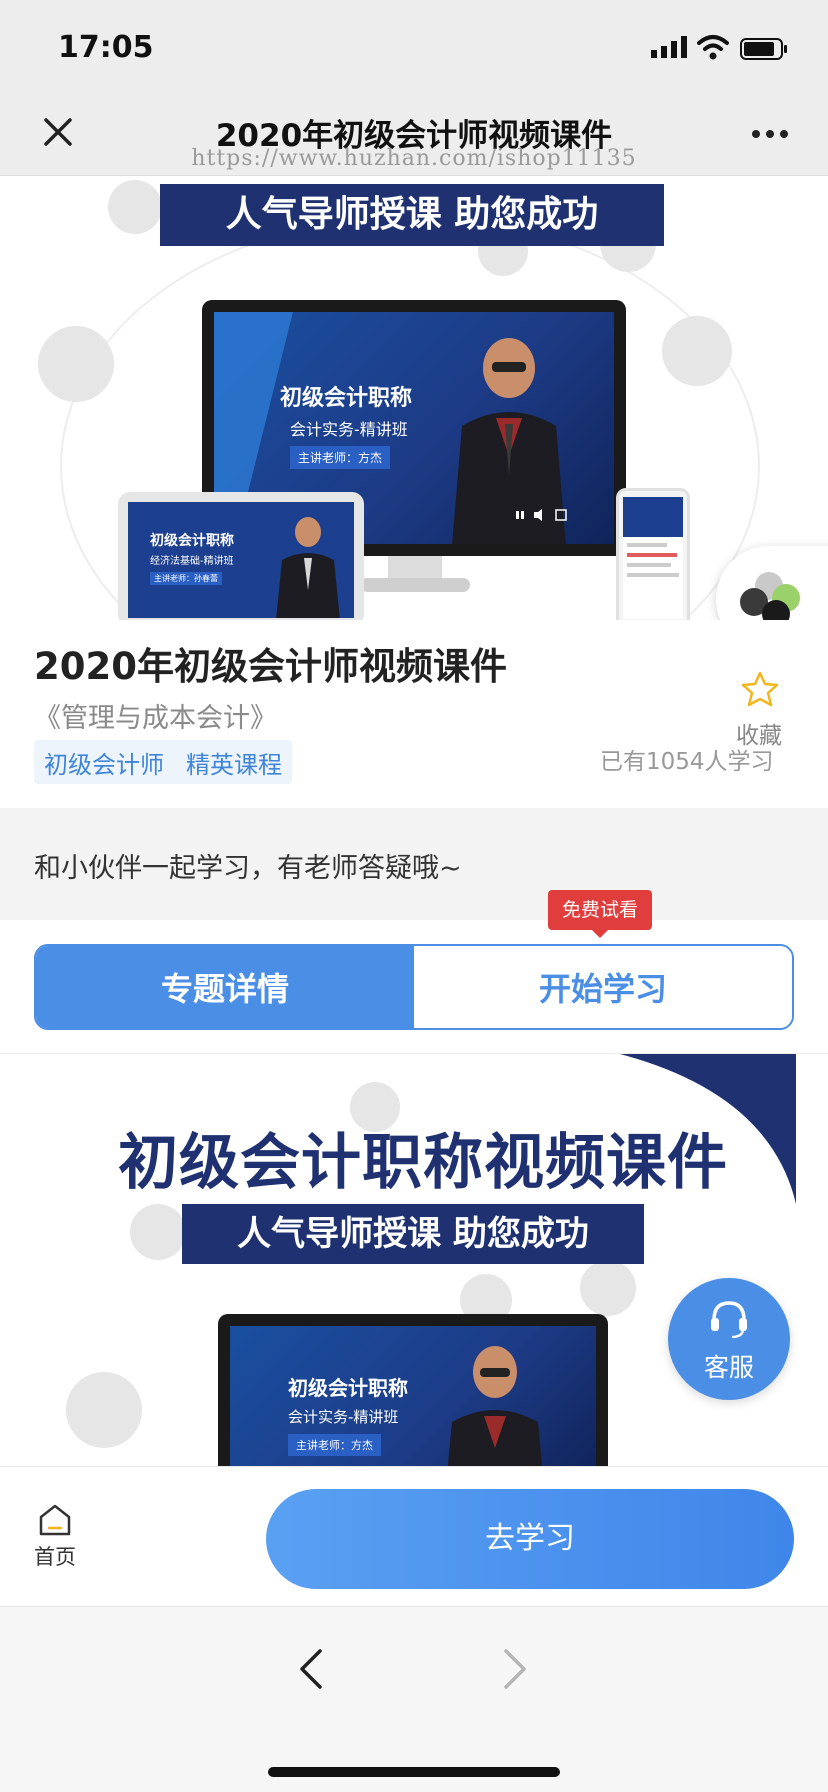 The image size is (828, 1792). I want to click on phone-mockup, so click(653, 554).